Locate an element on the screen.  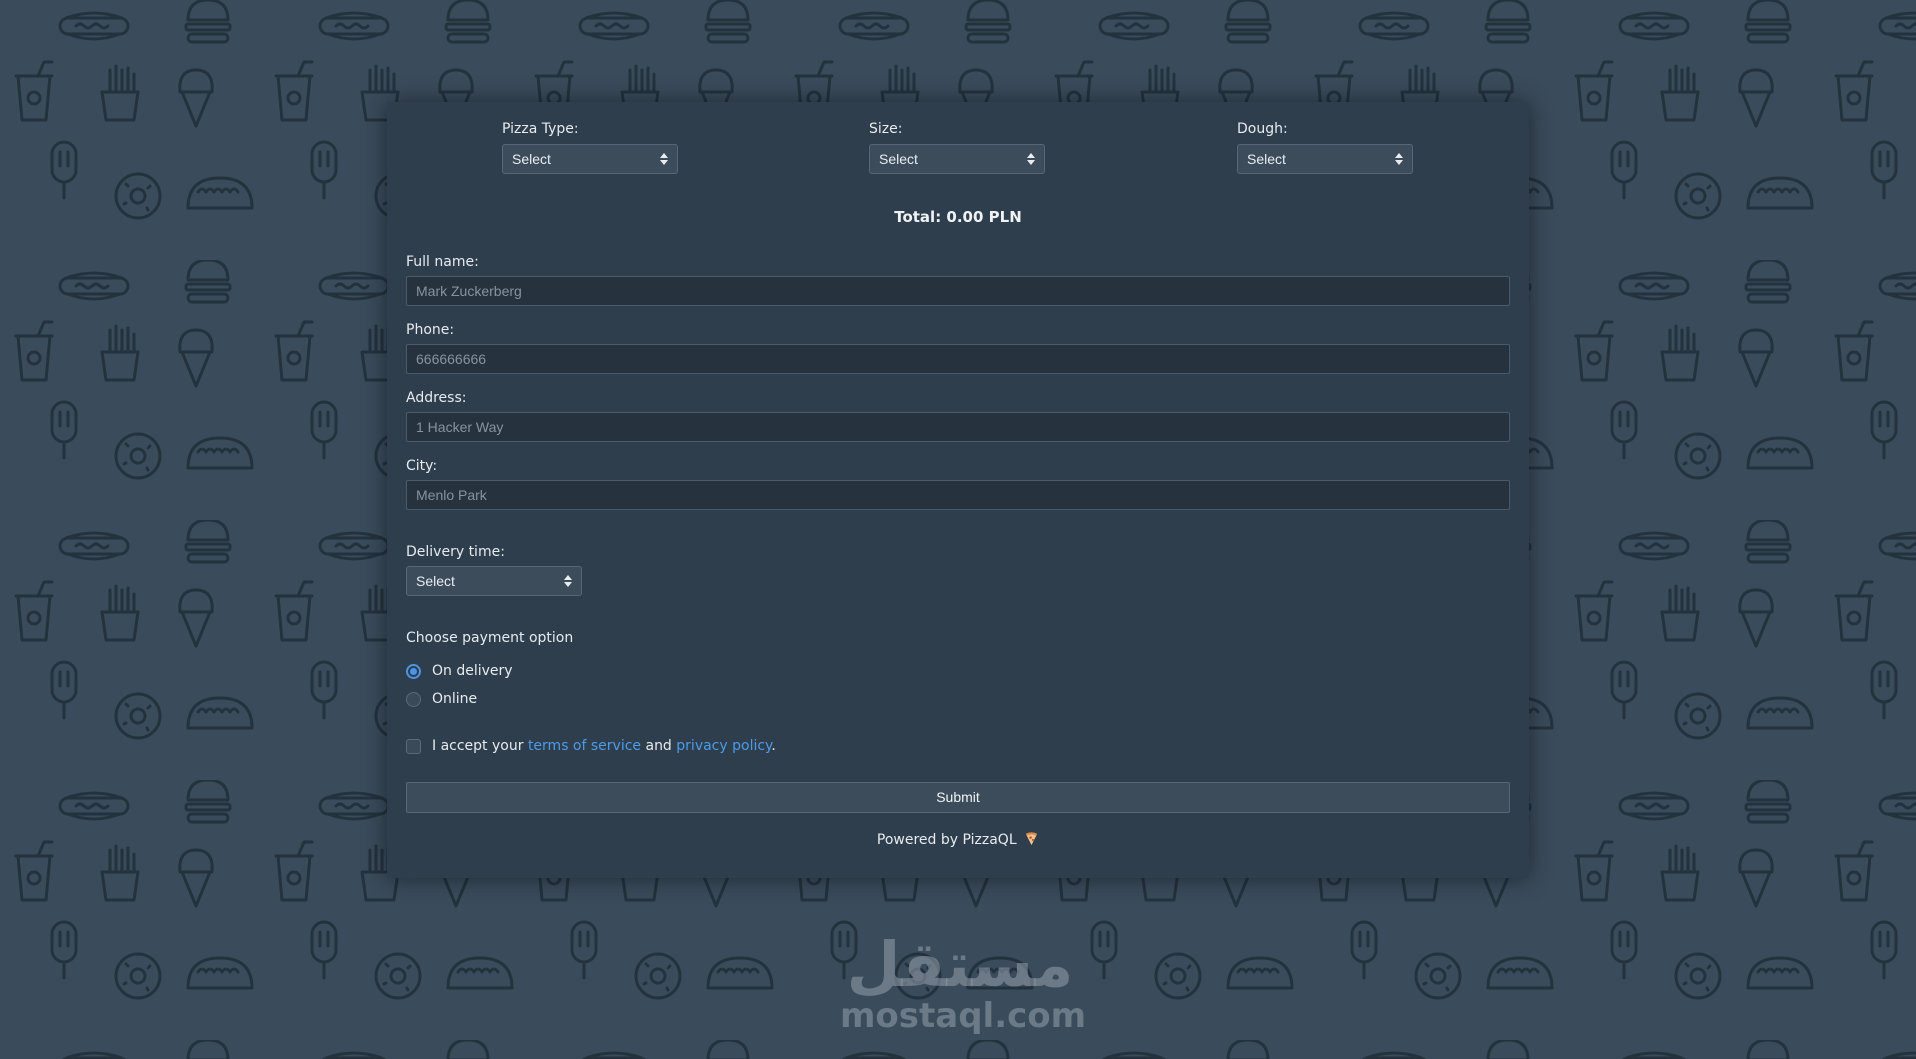
payment-on-delivery-radio is located at coordinates (413, 671).